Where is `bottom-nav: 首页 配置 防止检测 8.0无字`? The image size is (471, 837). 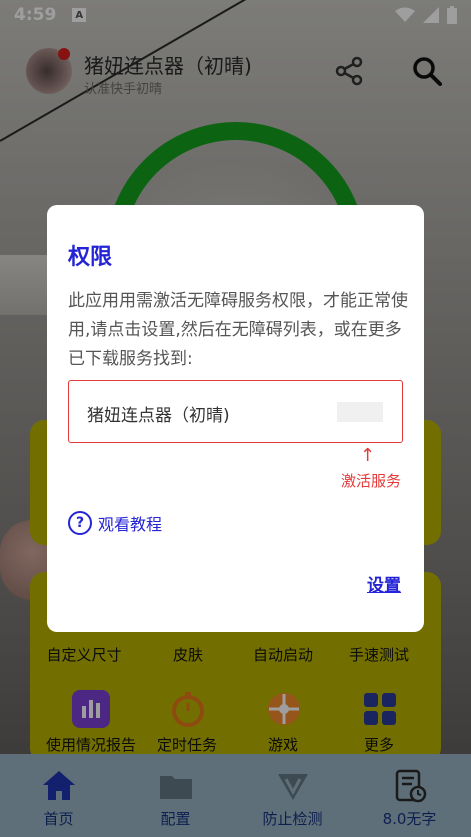
bottom-nav: 首页 配置 防止检测 8.0无字 is located at coordinates (235, 795).